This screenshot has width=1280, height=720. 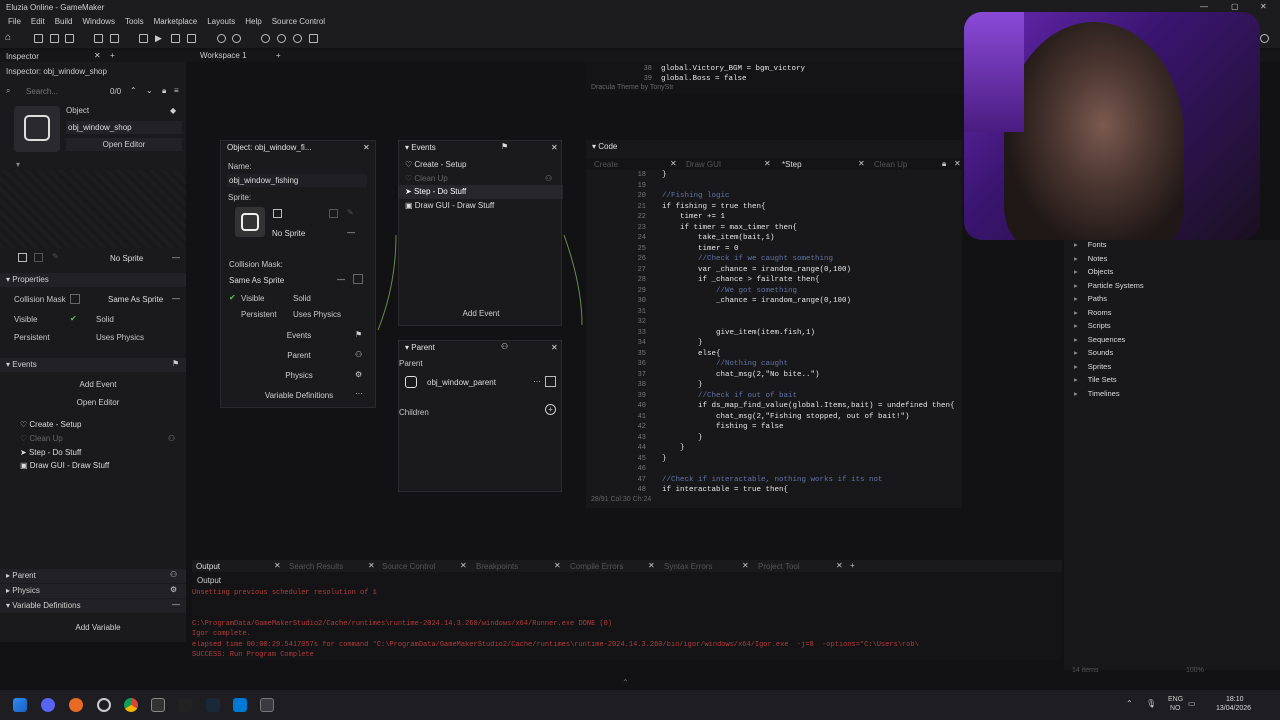 What do you see at coordinates (93, 576) in the screenshot?
I see `parent-section: ▸ Parent ⚇` at bounding box center [93, 576].